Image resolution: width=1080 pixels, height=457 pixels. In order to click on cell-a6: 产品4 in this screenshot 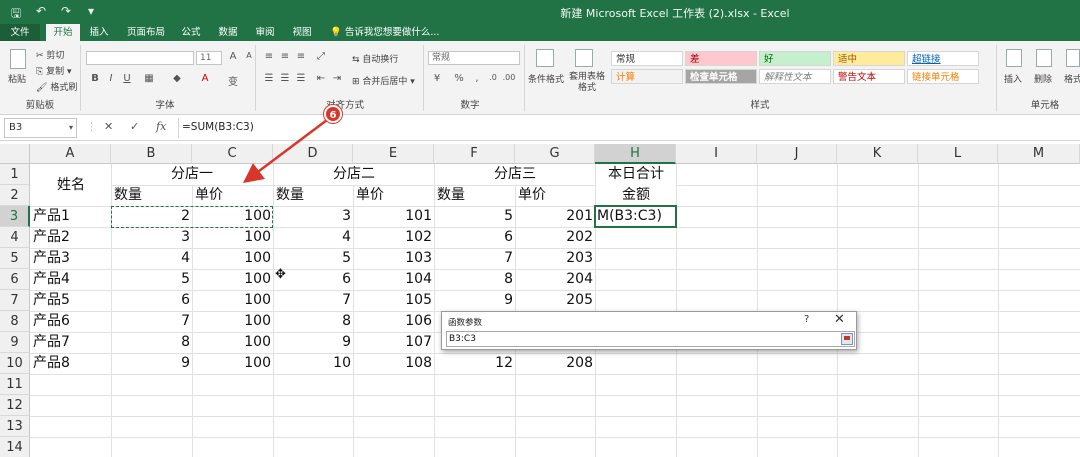, I will do `click(70, 279)`.